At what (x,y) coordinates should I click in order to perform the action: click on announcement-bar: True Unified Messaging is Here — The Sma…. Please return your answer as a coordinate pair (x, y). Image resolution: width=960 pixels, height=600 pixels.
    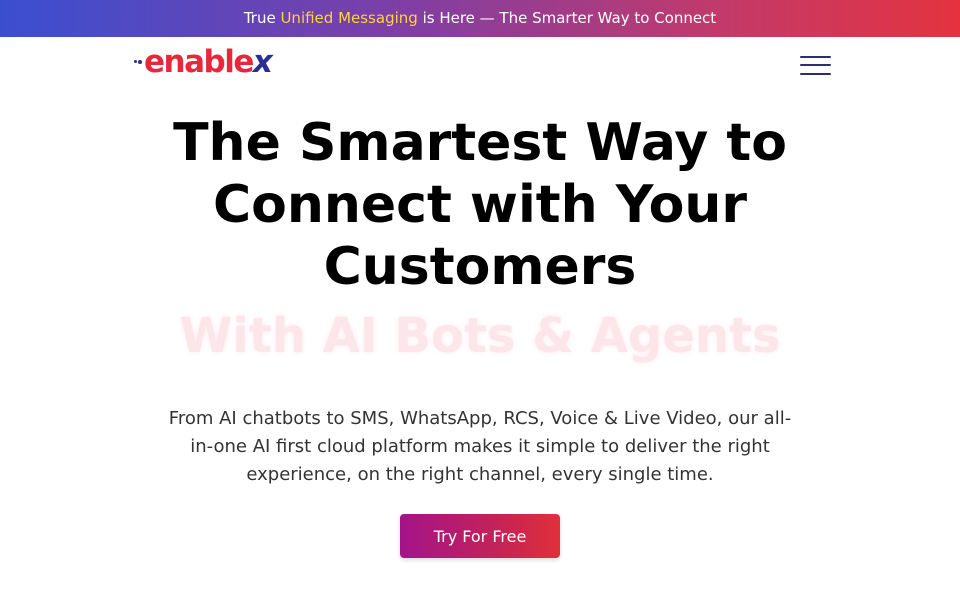
    Looking at the image, I should click on (480, 18).